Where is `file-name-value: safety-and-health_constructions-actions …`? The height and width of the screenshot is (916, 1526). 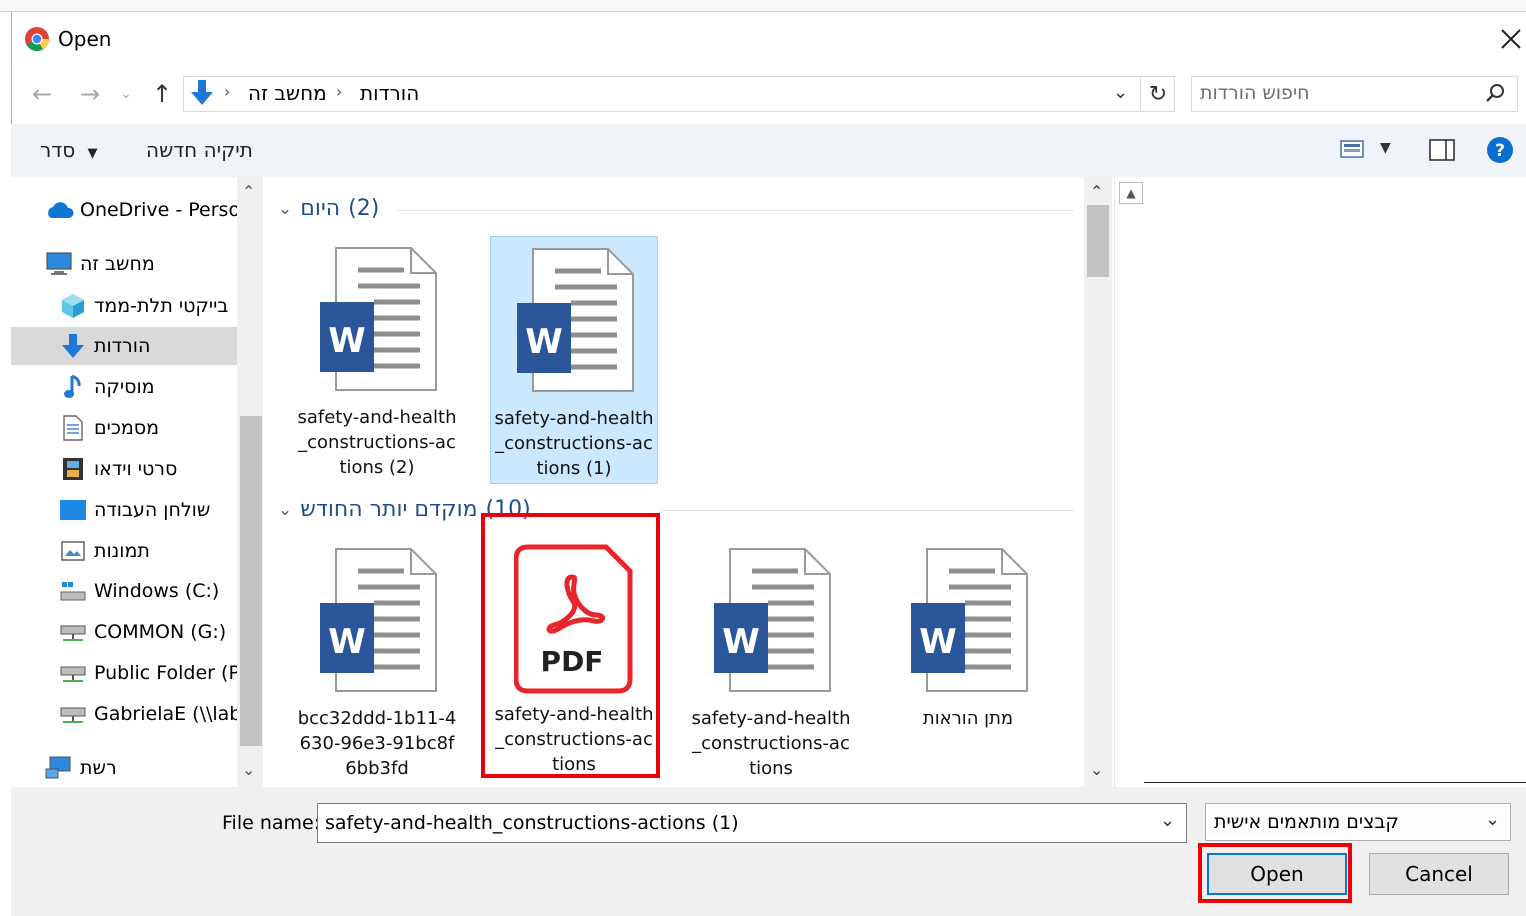 file-name-value: safety-and-health_constructions-actions … is located at coordinates (532, 823).